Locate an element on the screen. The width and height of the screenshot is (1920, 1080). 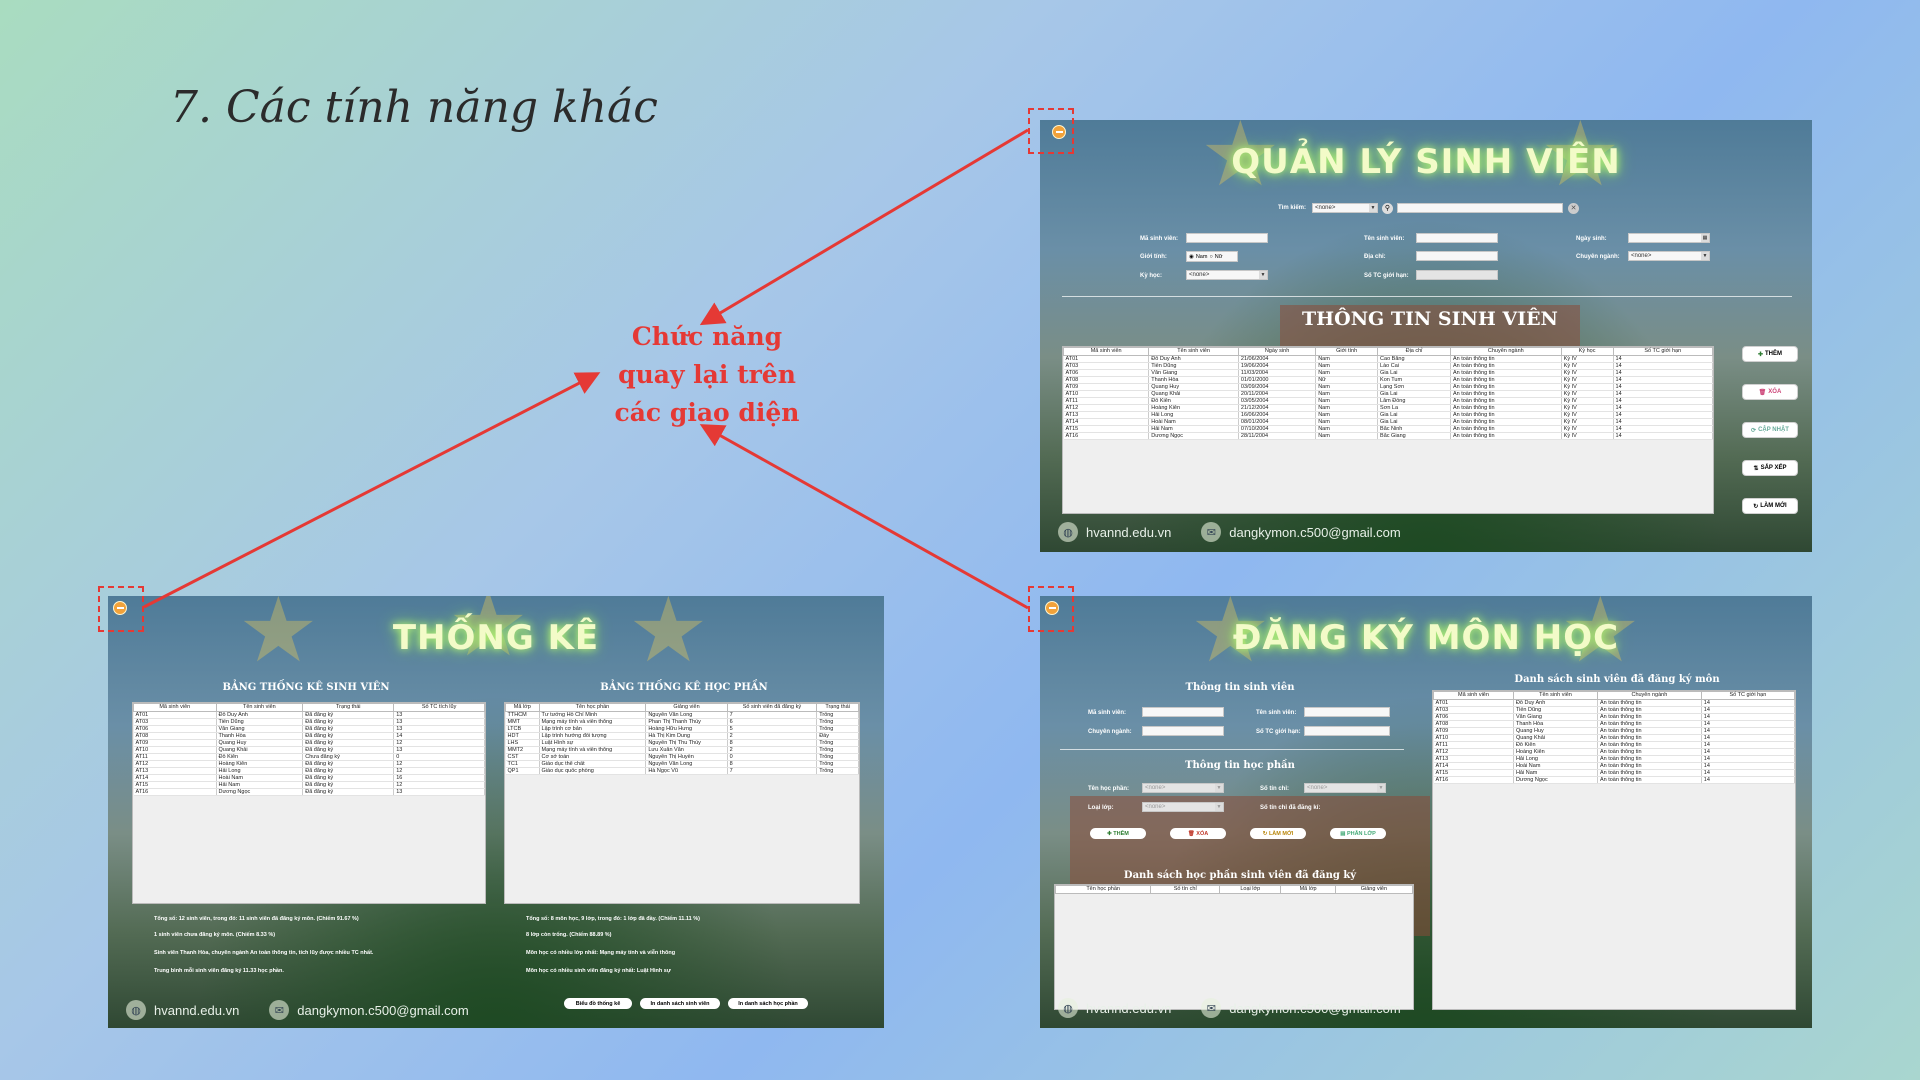
table-row: AT06 Văn Giang Đã đăng ký 13 is located at coordinates (309, 729).